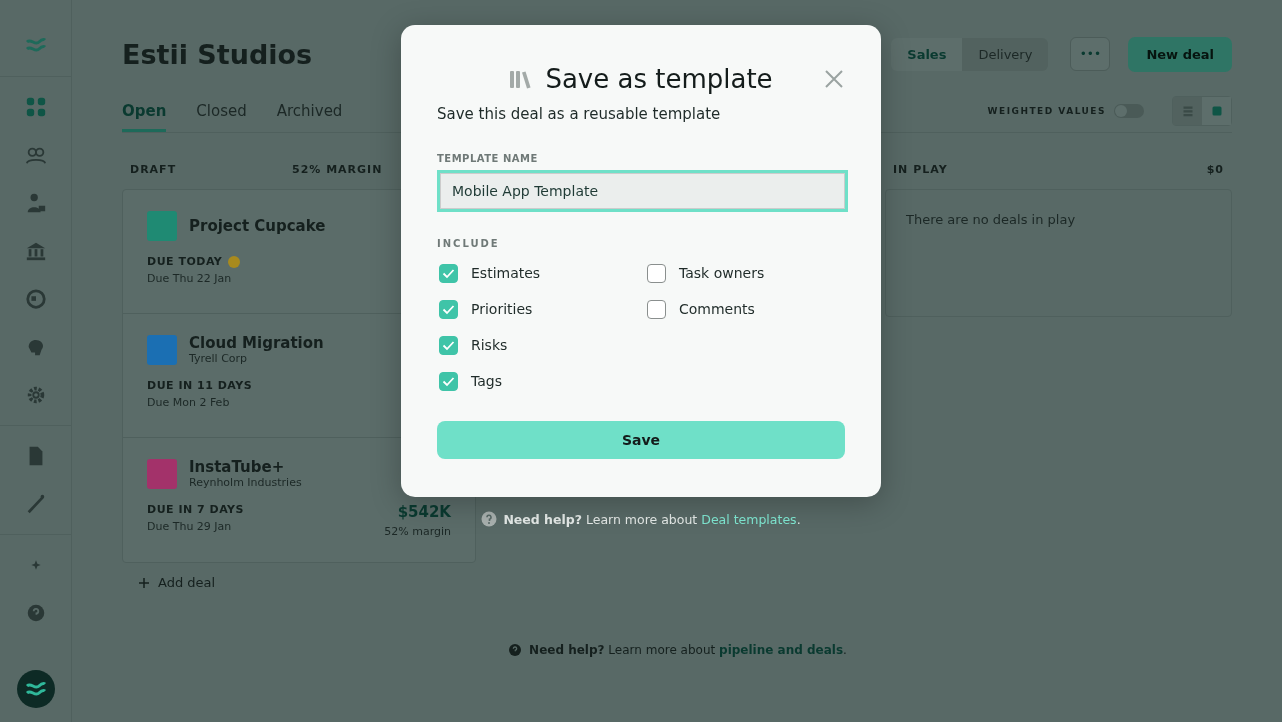 The height and width of the screenshot is (722, 1282). I want to click on dialog-subtitle: Save this deal as a reusable template, so click(579, 114).